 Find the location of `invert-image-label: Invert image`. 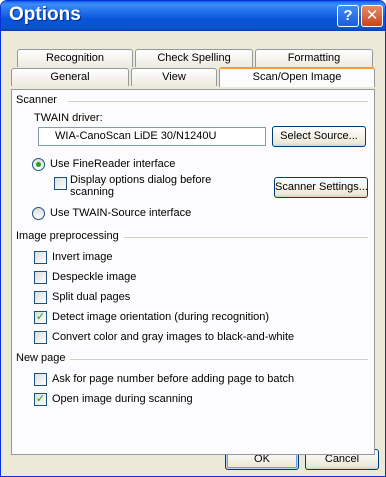

invert-image-label: Invert image is located at coordinates (82, 257).